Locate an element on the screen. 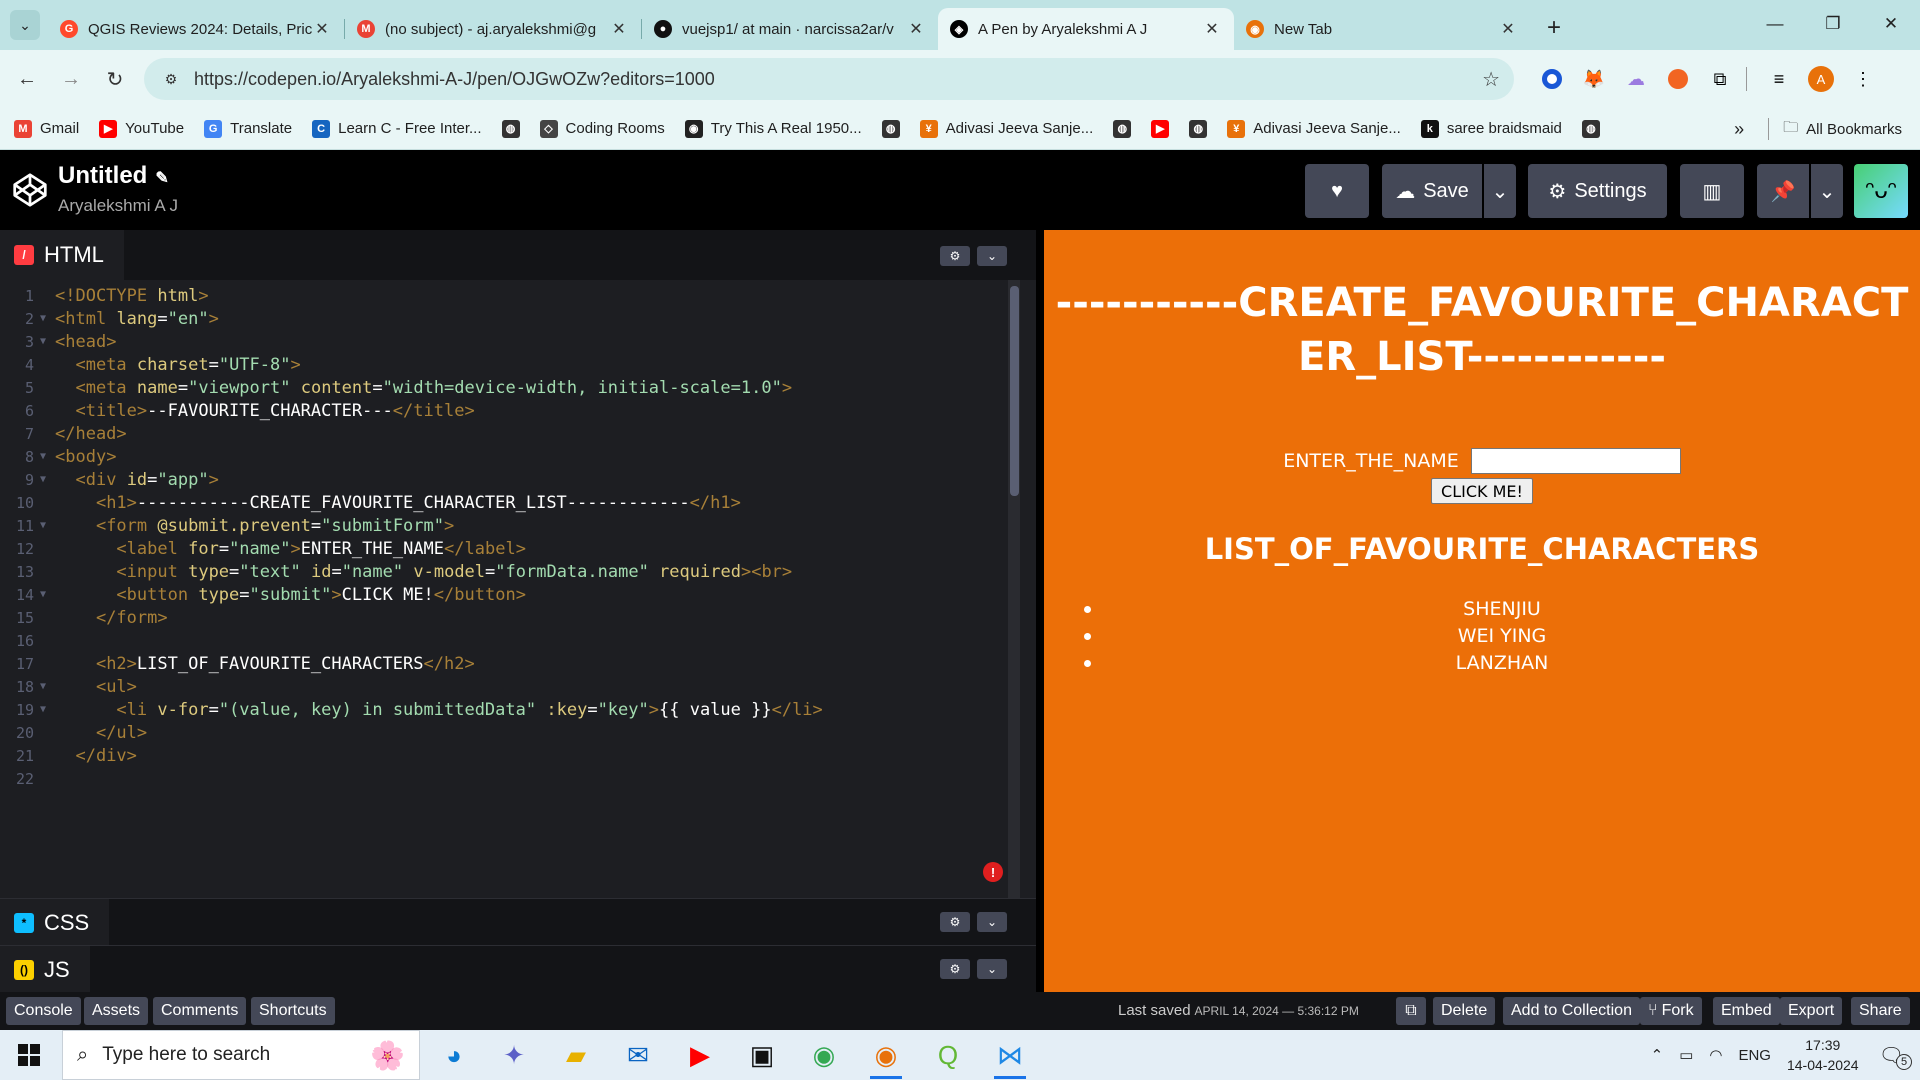  fork-button: ⑂ Fork is located at coordinates (1671, 1011).